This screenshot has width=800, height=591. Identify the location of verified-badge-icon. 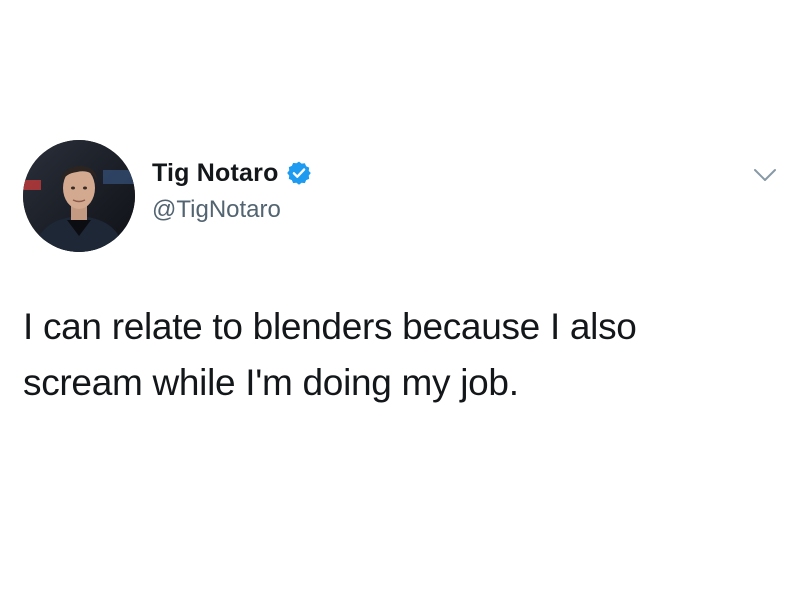
(299, 173).